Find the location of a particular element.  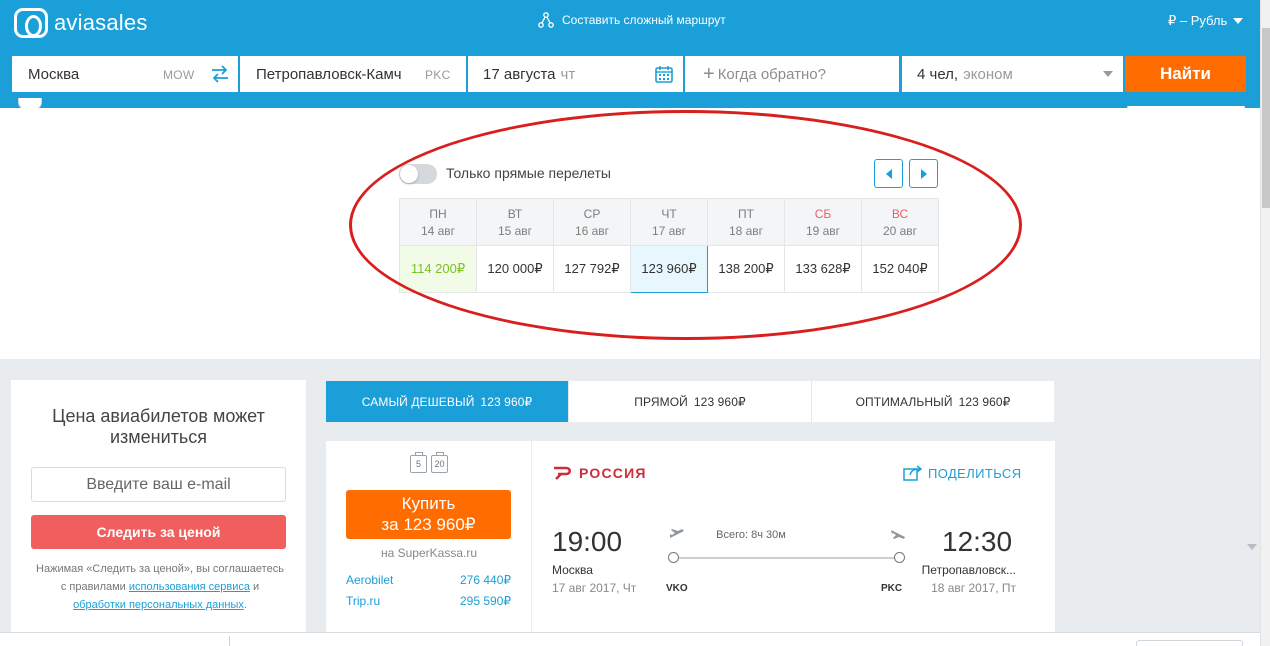

destination-city: Петропавловск-Камч is located at coordinates (329, 74).